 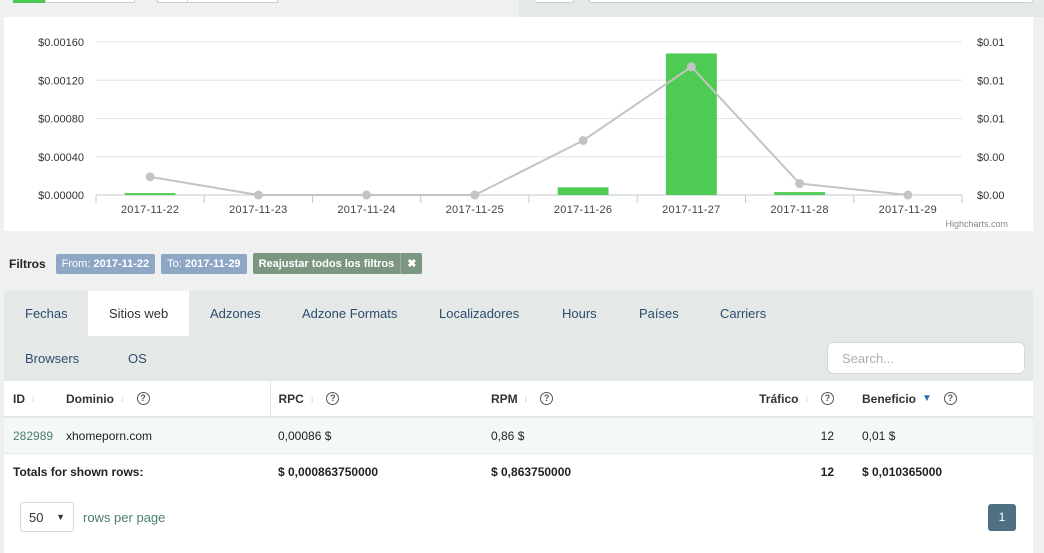 What do you see at coordinates (139, 313) in the screenshot?
I see `tab-sitios-web: Sitios web` at bounding box center [139, 313].